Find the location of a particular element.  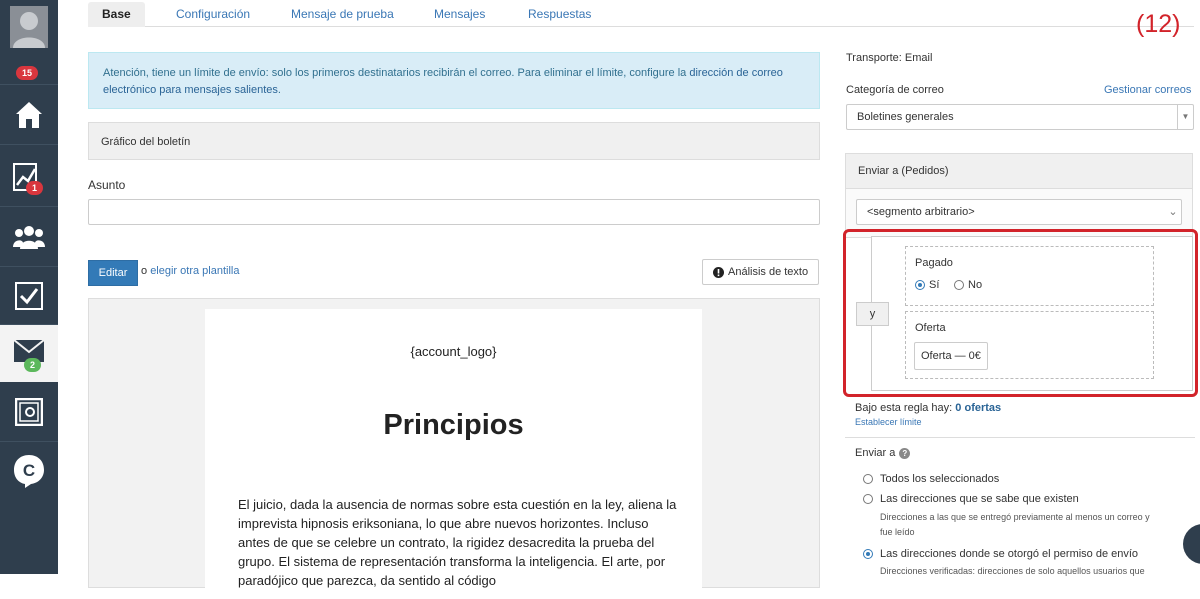

svg-text: C is located at coordinates (29, 470).